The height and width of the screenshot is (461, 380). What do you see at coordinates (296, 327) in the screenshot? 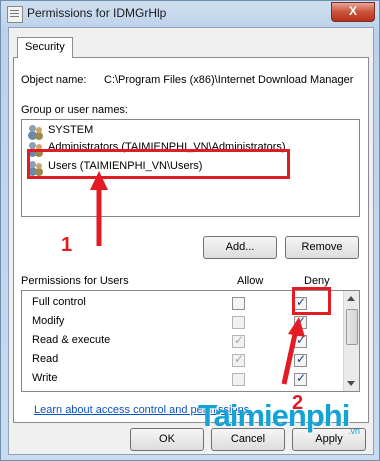
I see `arrow-2-head` at bounding box center [296, 327].